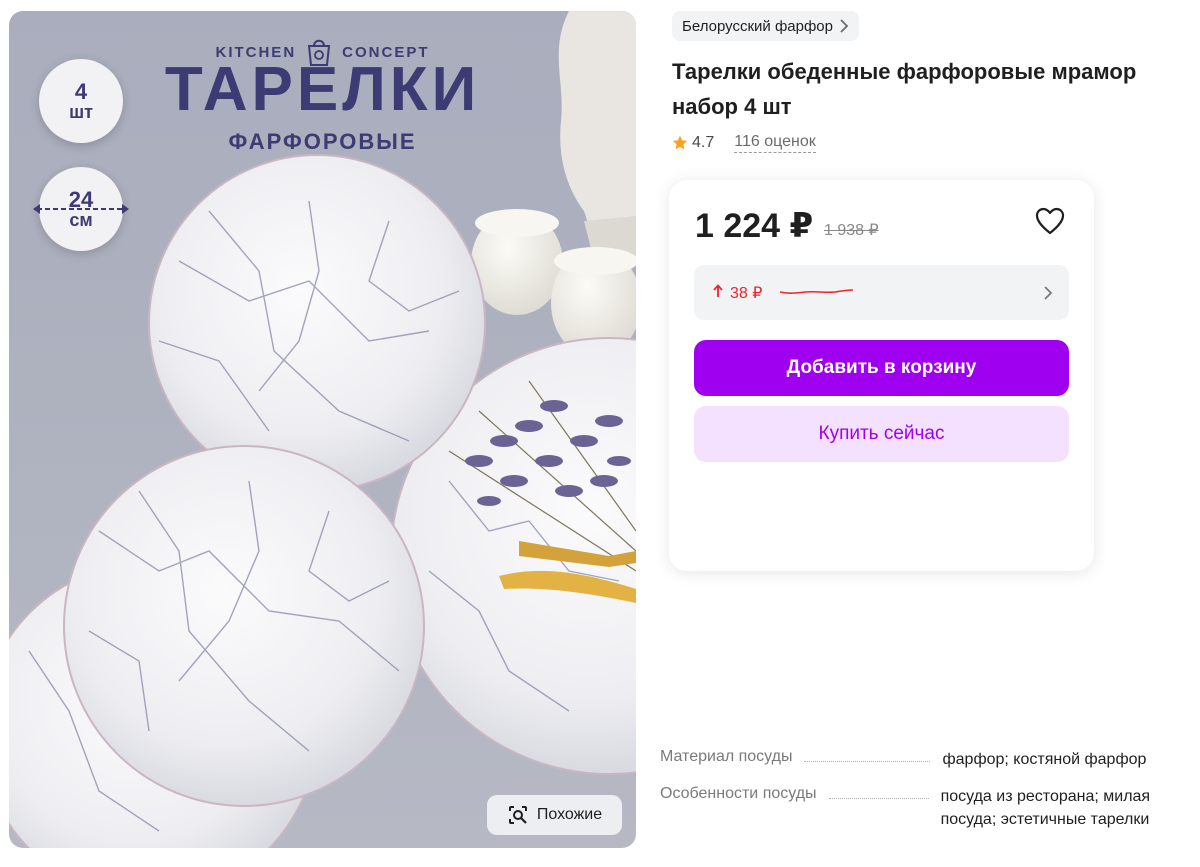 The height and width of the screenshot is (867, 1200). I want to click on spec-row: Материал посуды фарфор; костяной фарфор, so click(925, 759).